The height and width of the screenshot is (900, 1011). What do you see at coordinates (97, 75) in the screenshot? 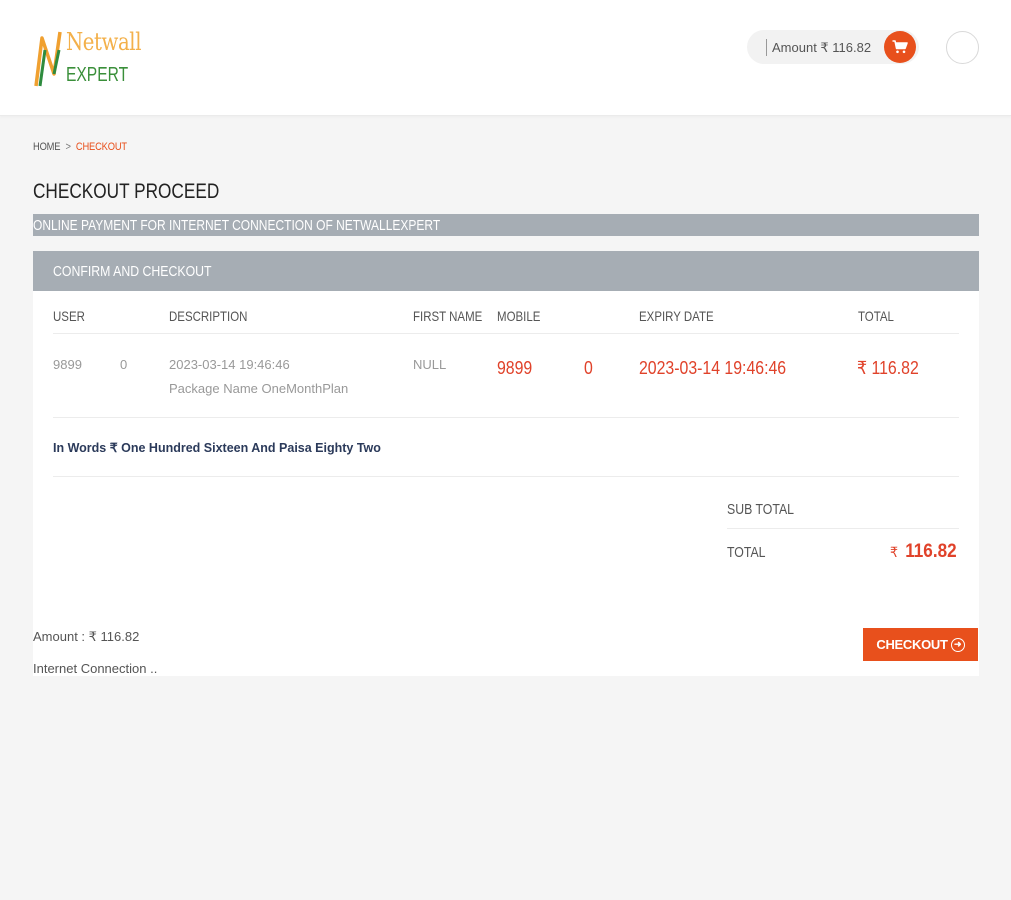
I see `logo-text-expert: EXPERT` at bounding box center [97, 75].